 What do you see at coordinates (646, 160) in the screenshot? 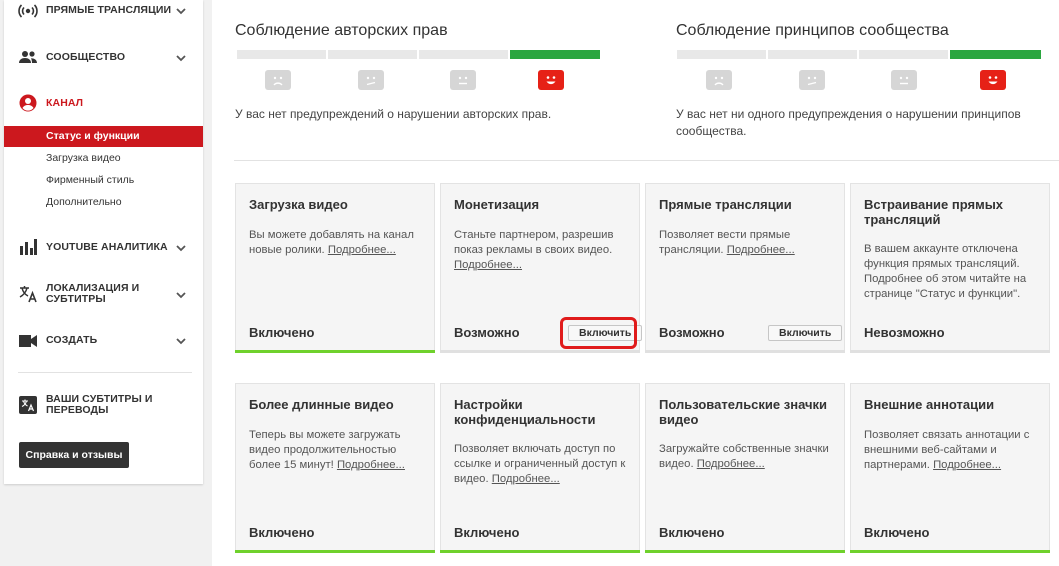
I see `section-divider` at bounding box center [646, 160].